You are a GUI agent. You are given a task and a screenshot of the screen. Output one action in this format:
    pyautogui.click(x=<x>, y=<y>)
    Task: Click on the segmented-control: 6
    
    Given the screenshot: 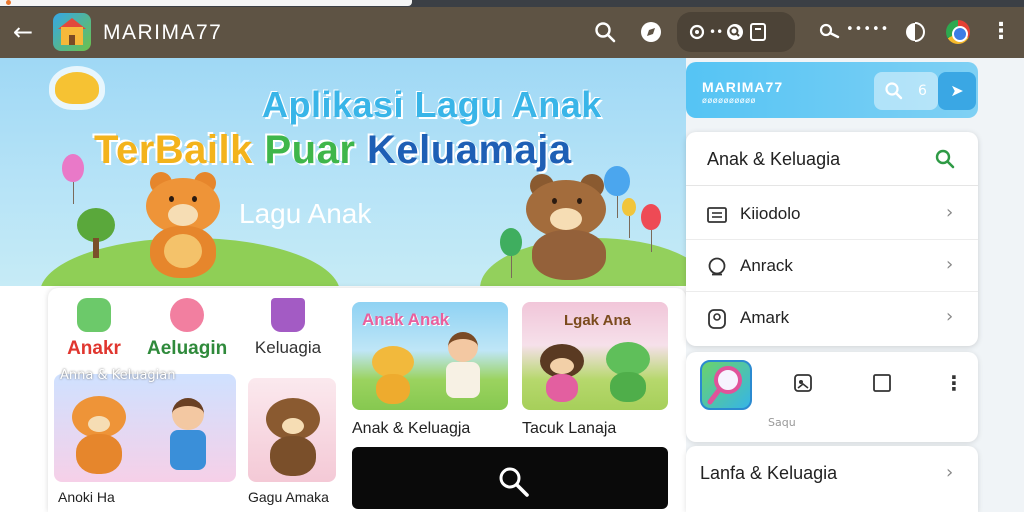 What is the action you would take?
    pyautogui.click(x=906, y=91)
    